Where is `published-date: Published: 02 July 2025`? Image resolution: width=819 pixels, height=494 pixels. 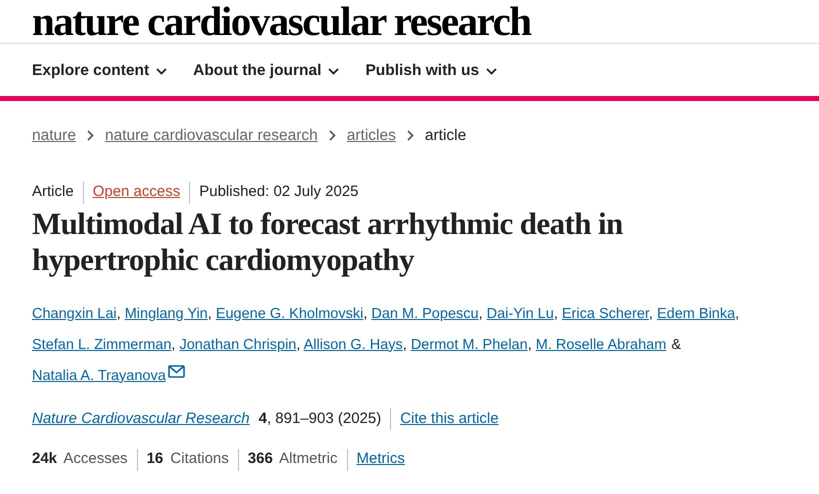 published-date: Published: 02 July 2025 is located at coordinates (279, 192).